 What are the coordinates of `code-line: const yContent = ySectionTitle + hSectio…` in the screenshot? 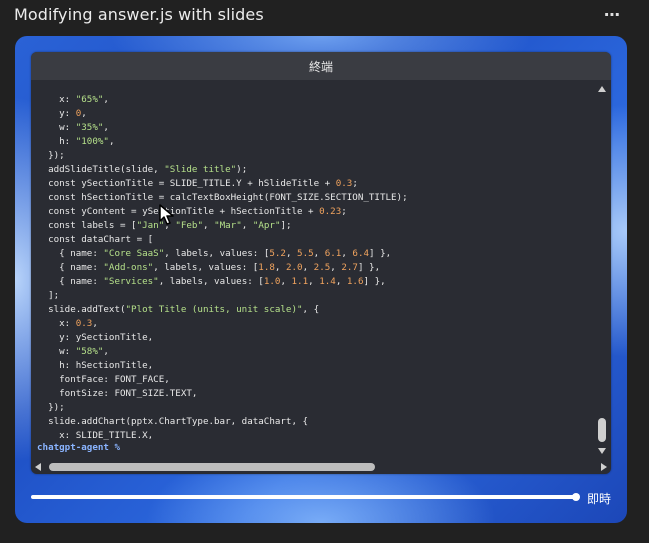 It's located at (192, 211).